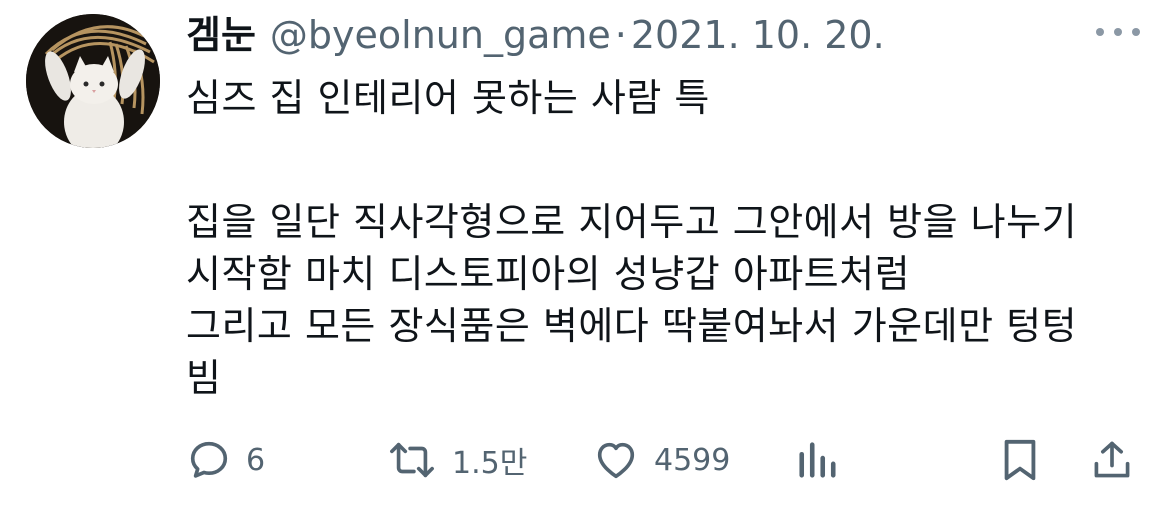  I want to click on tweet-text-line: 시작함 마치 디스토피아의 성냥갑 아파트처럼, so click(548, 274).